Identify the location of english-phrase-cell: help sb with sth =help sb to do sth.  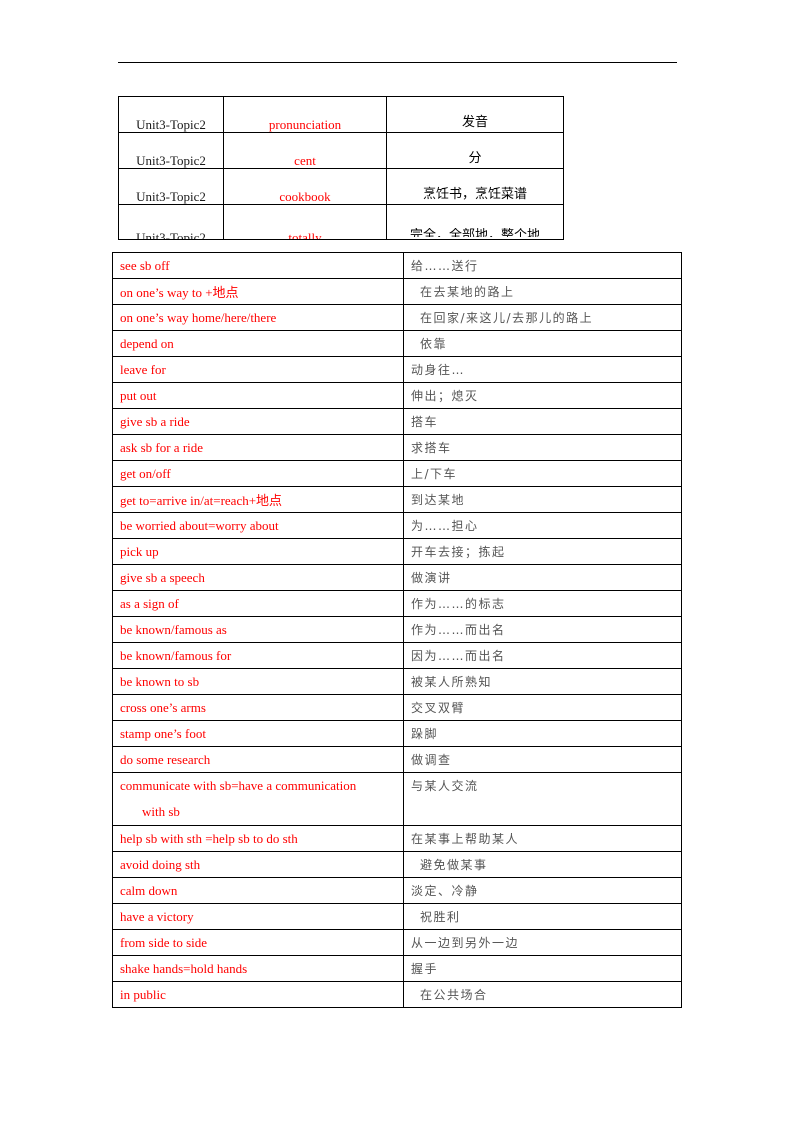
(258, 838).